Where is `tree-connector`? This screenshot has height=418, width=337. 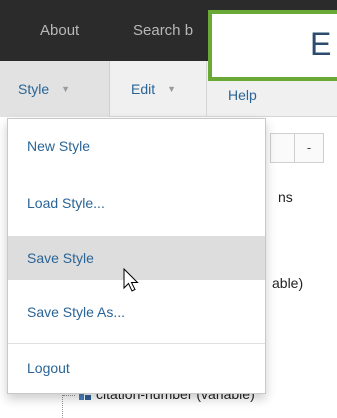 tree-connector is located at coordinates (69, 395).